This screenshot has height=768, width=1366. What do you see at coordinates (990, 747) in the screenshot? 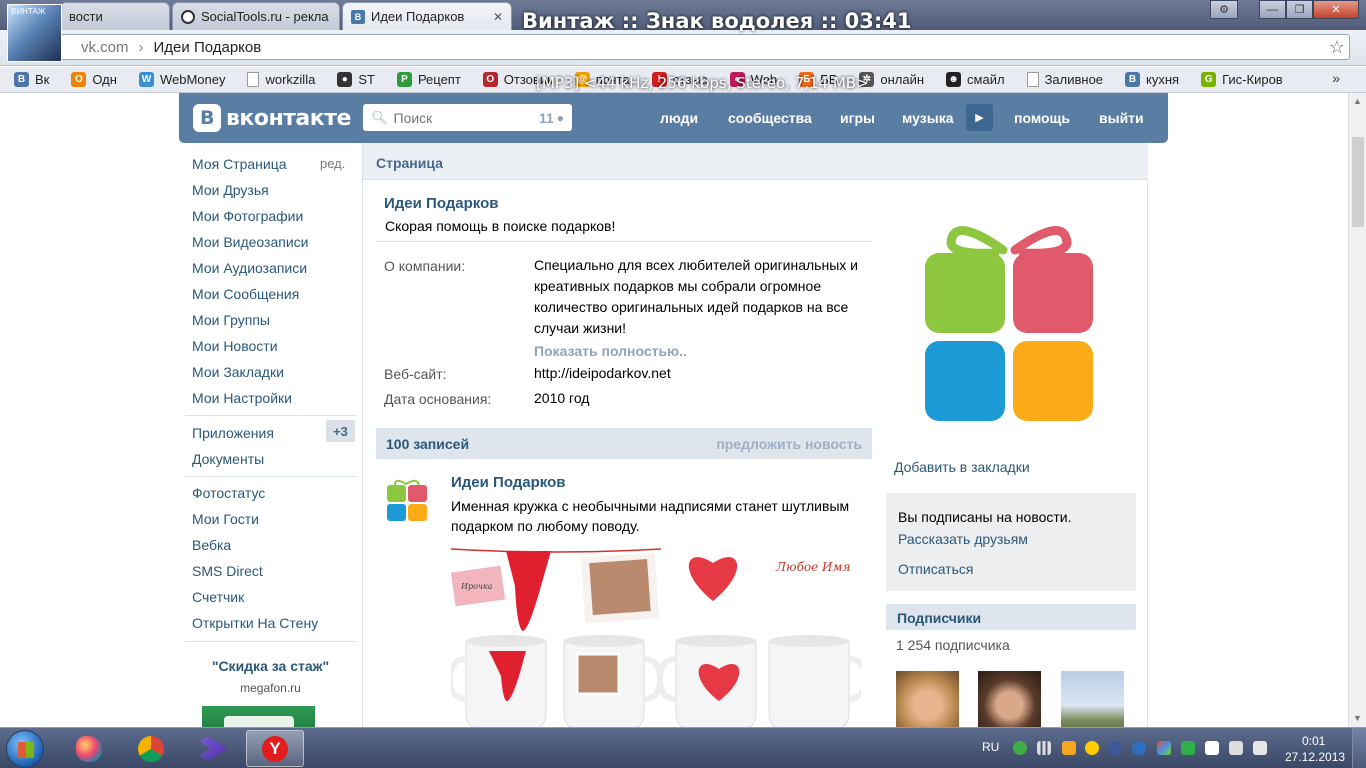
I see `keyboard-language: RU` at bounding box center [990, 747].